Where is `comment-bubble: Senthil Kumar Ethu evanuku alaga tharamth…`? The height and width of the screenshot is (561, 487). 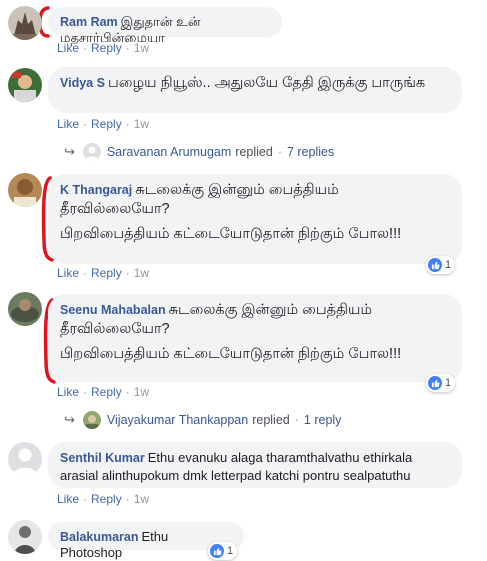 comment-bubble: Senthil Kumar Ethu evanuku alaga tharamth… is located at coordinates (255, 465).